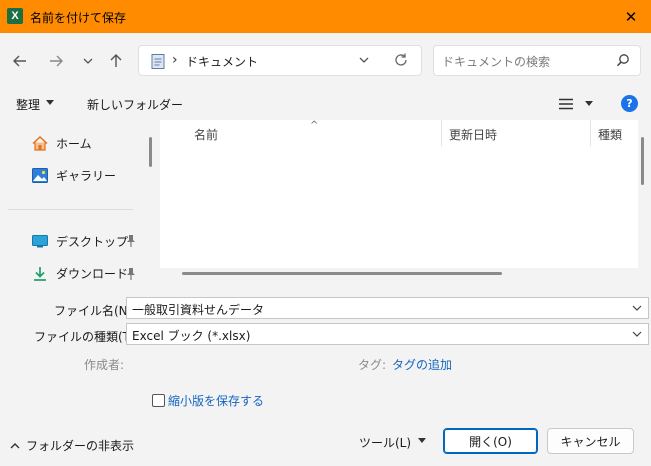 This screenshot has width=651, height=466. Describe the element at coordinates (15, 445) in the screenshot. I see `chevron-up-icon` at that location.